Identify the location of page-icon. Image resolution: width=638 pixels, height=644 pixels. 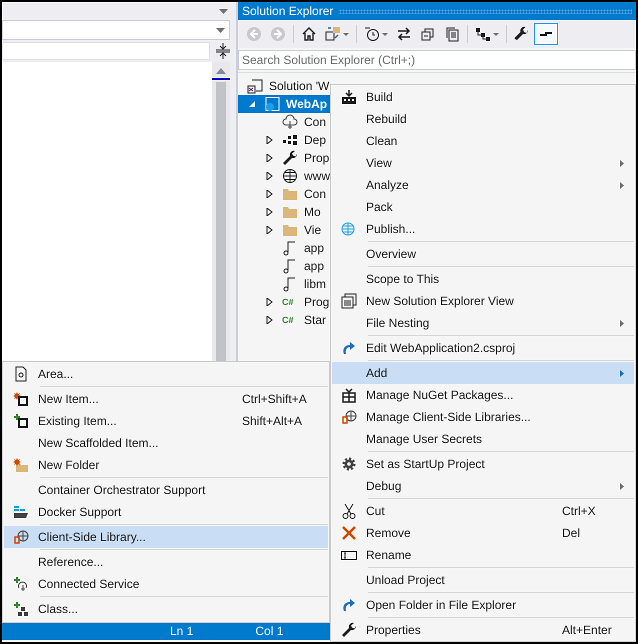
(21, 374).